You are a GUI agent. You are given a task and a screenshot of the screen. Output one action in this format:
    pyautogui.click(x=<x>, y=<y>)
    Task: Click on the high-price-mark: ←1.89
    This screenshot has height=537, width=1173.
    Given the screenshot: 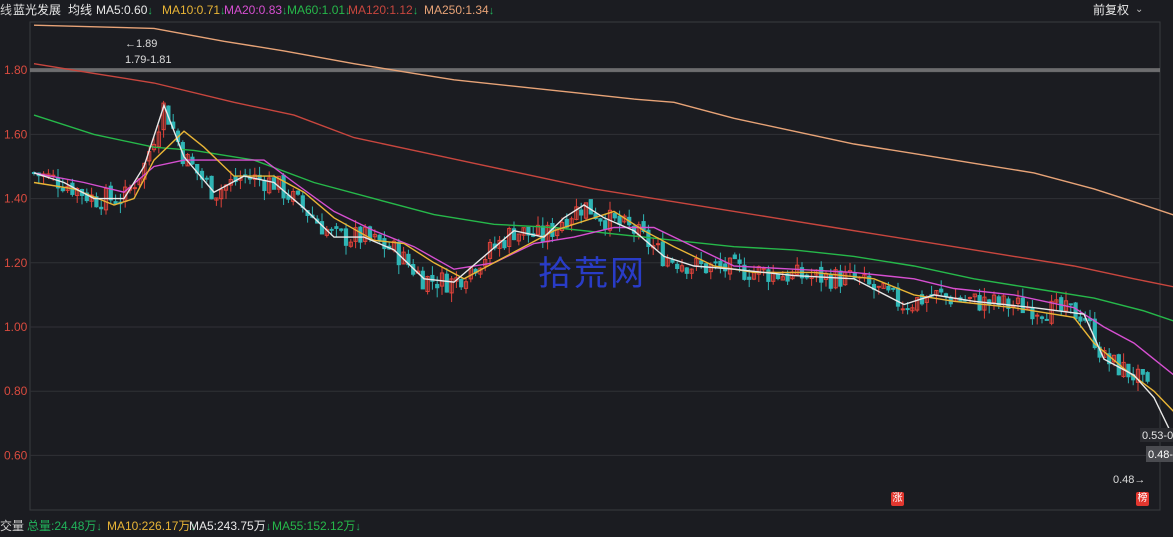 What is the action you would take?
    pyautogui.click(x=141, y=44)
    